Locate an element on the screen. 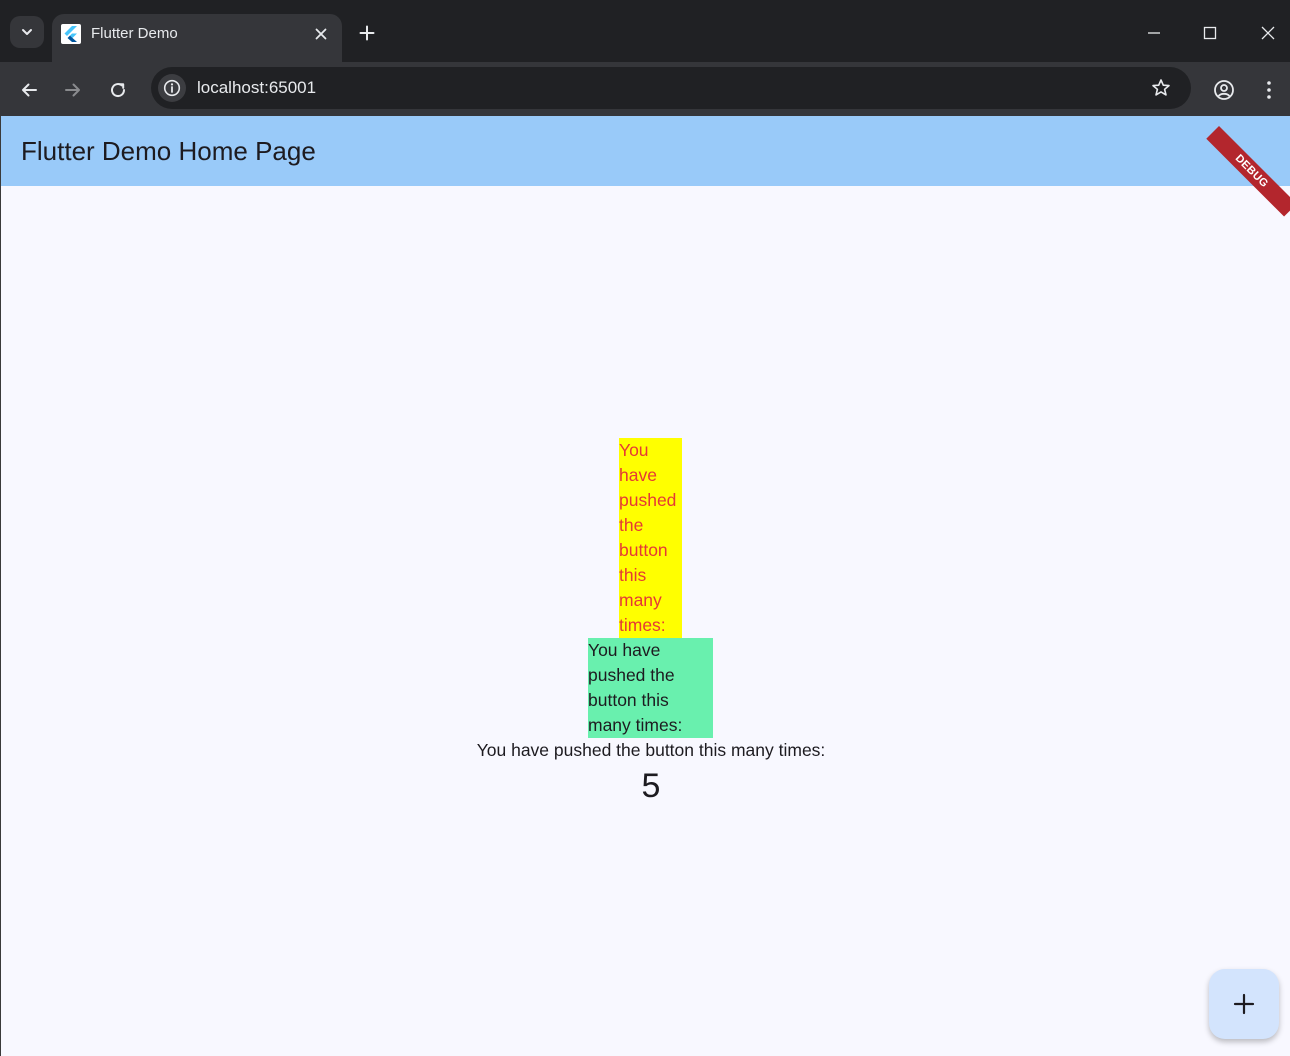 This screenshot has height=1056, width=1290. reload-button is located at coordinates (118, 90).